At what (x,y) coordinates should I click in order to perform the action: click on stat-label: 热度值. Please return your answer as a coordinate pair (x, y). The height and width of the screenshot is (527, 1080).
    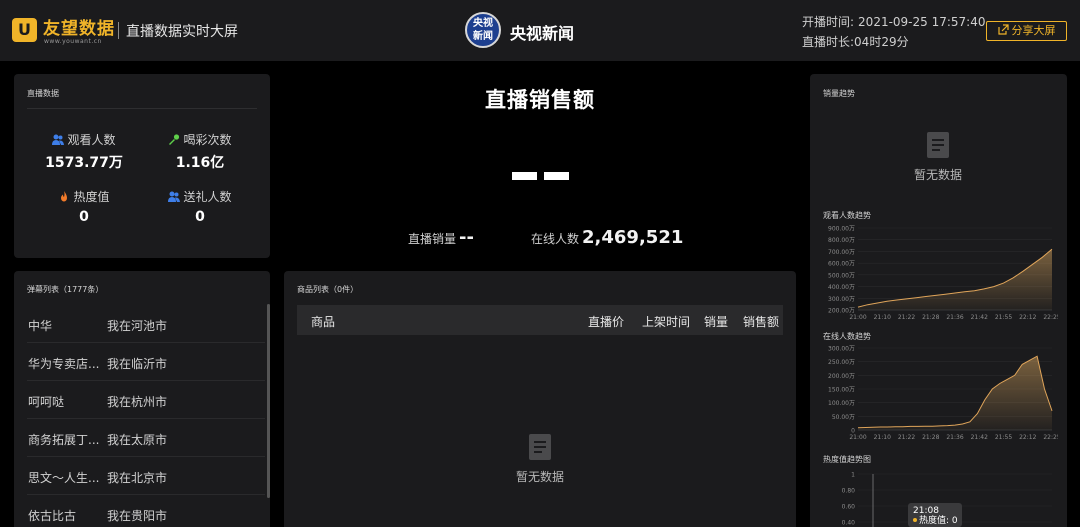
    Looking at the image, I should click on (91, 197).